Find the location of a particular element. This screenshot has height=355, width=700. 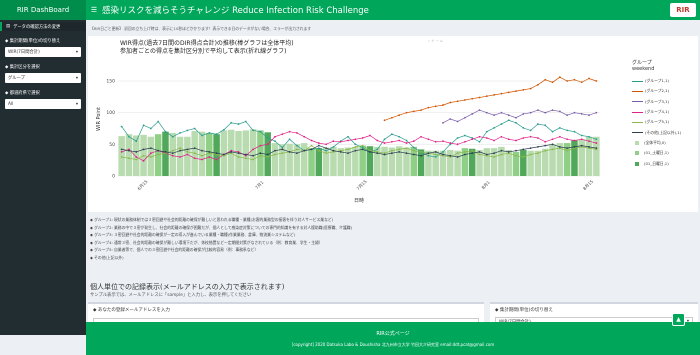

legend-entry: (01_日曜日,1) is located at coordinates (665, 163).